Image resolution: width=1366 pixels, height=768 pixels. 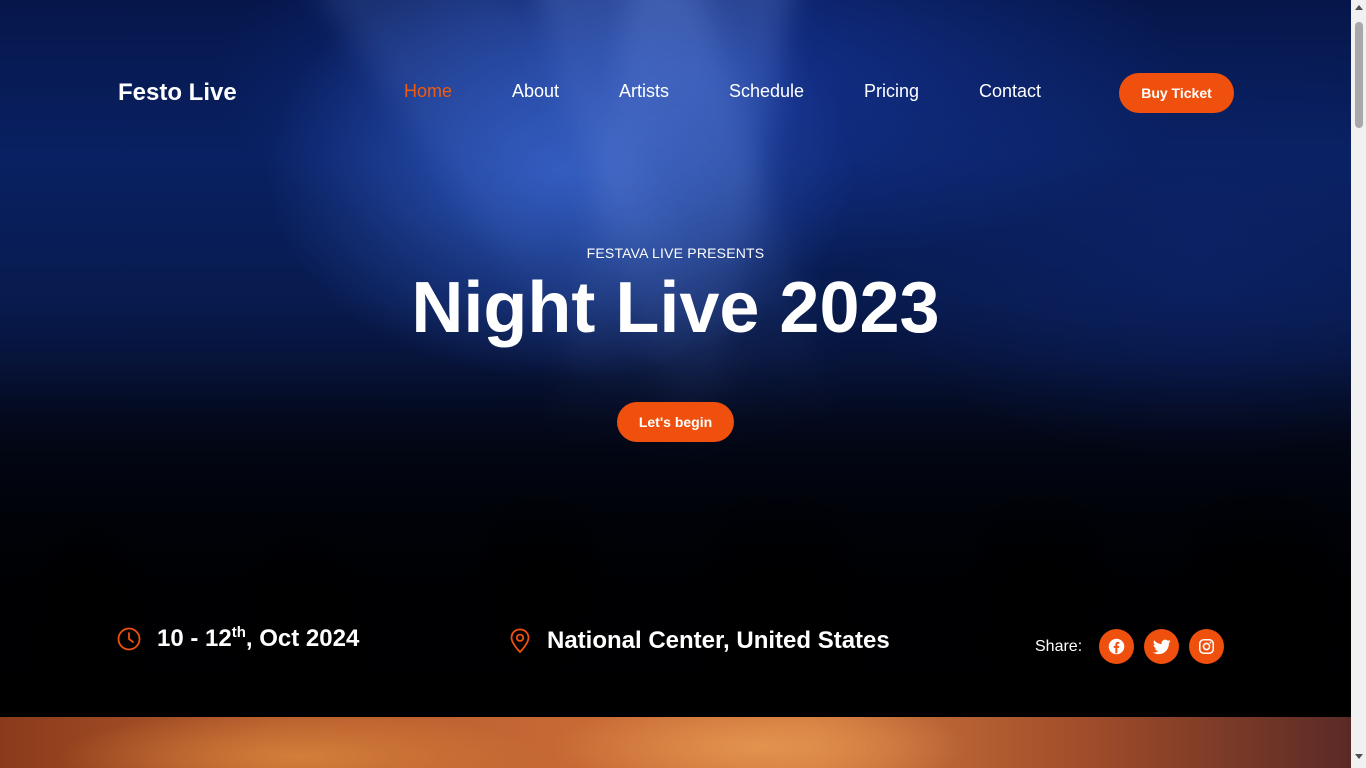 What do you see at coordinates (1358, 384) in the screenshot?
I see `page-scrollbar` at bounding box center [1358, 384].